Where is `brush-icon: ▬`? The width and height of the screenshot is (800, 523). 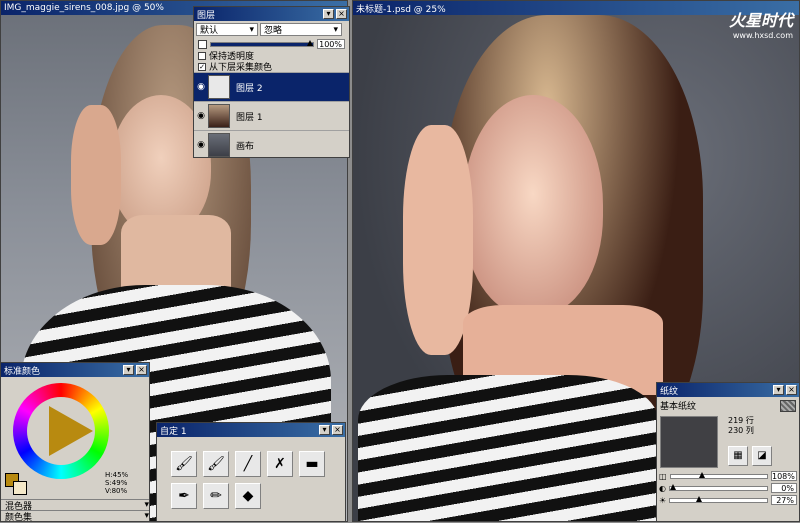 brush-icon: ▬ is located at coordinates (312, 464).